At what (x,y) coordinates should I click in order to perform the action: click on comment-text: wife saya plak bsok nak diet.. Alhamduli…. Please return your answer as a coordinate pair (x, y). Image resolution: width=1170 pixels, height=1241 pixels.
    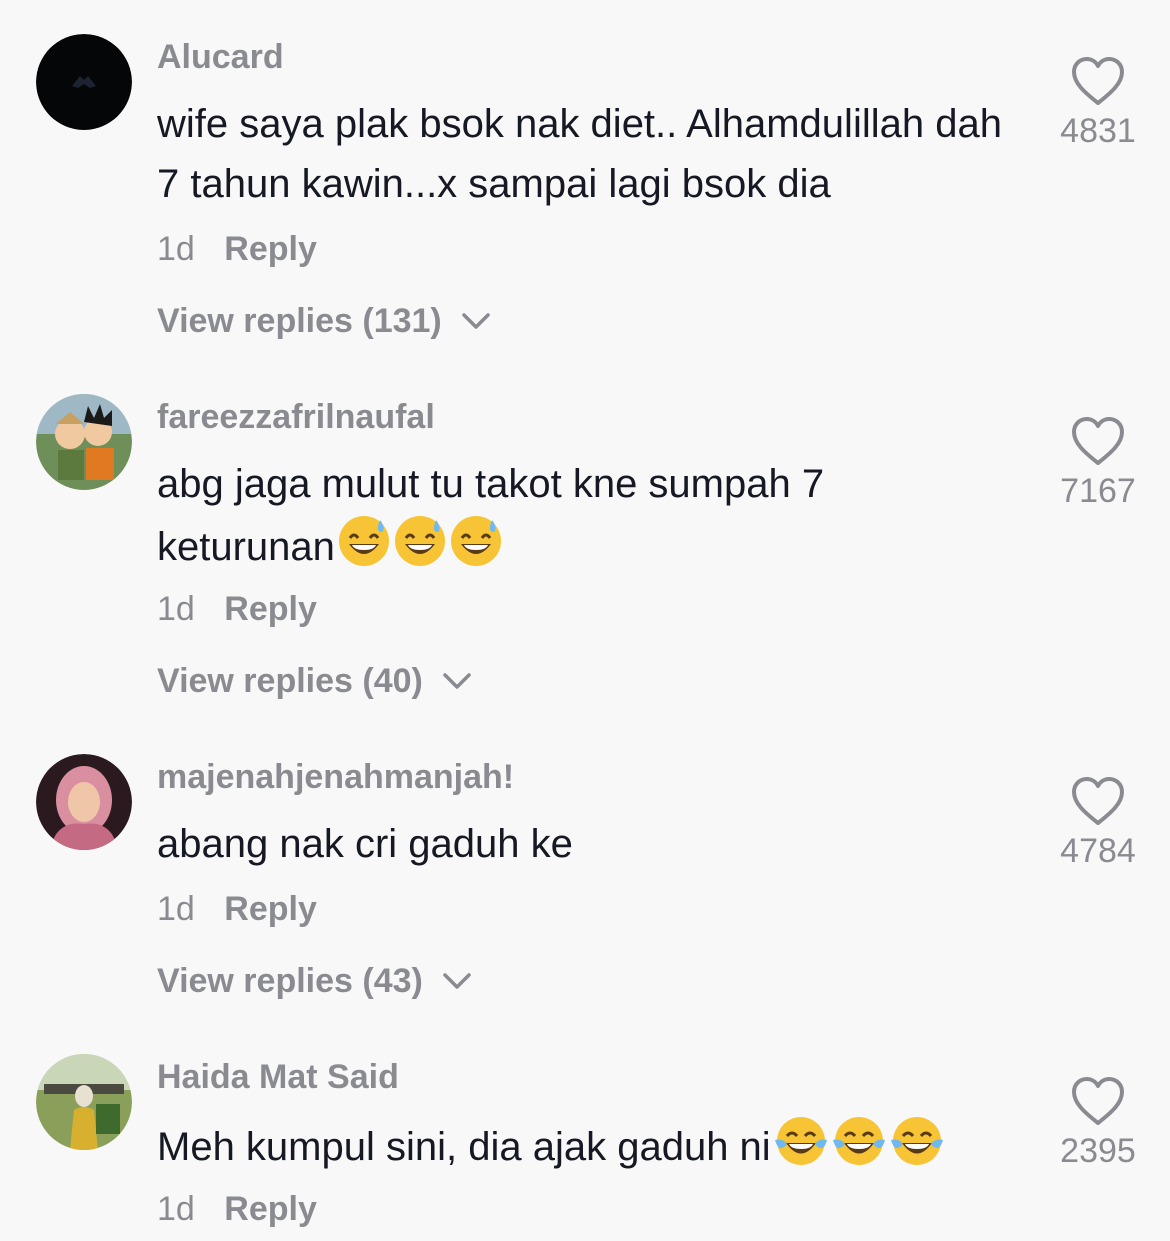
    Looking at the image, I should click on (587, 154).